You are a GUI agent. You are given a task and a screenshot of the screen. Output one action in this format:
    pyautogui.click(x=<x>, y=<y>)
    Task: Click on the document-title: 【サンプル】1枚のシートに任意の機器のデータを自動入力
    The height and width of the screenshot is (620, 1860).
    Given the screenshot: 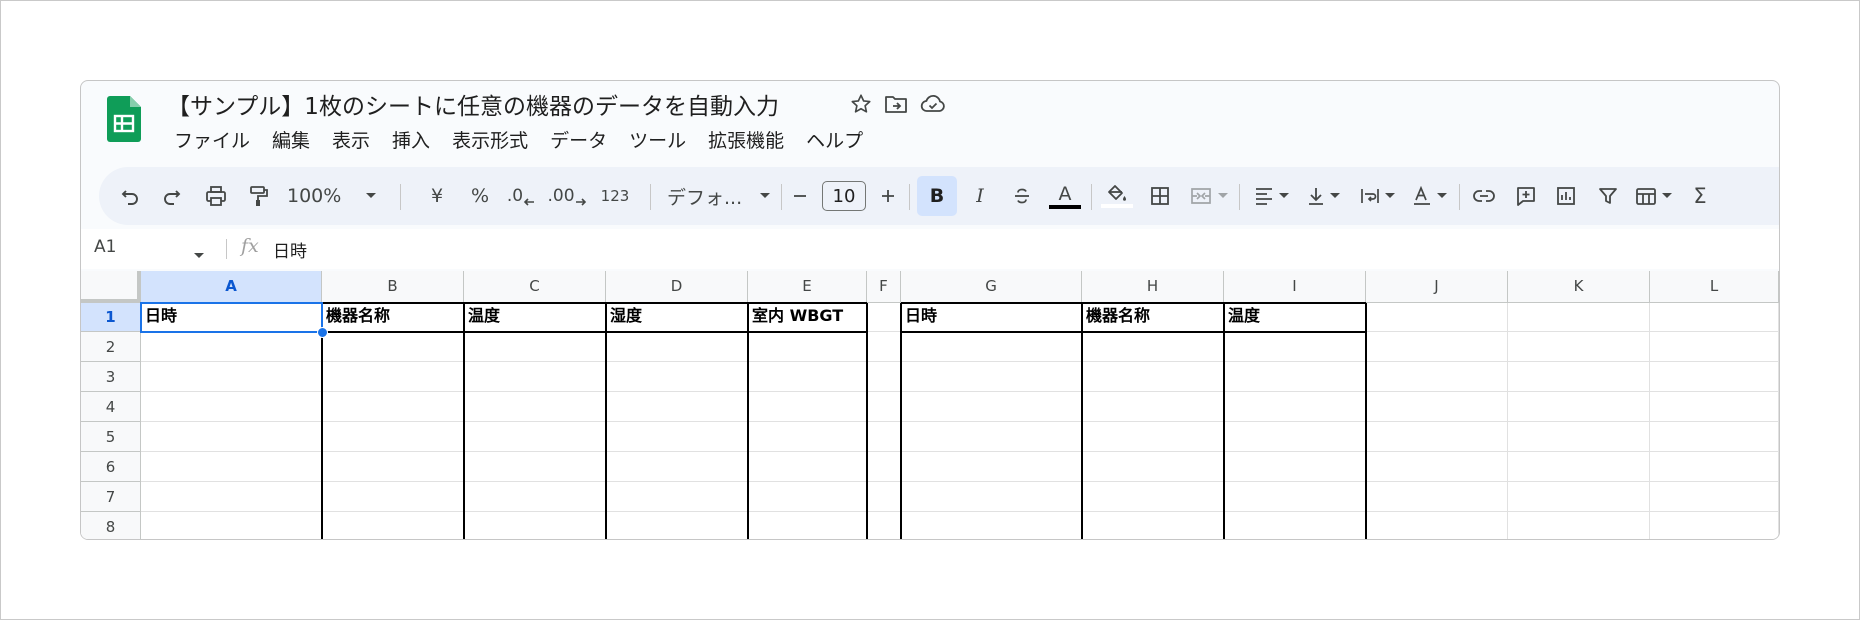 What is the action you would take?
    pyautogui.click(x=473, y=104)
    